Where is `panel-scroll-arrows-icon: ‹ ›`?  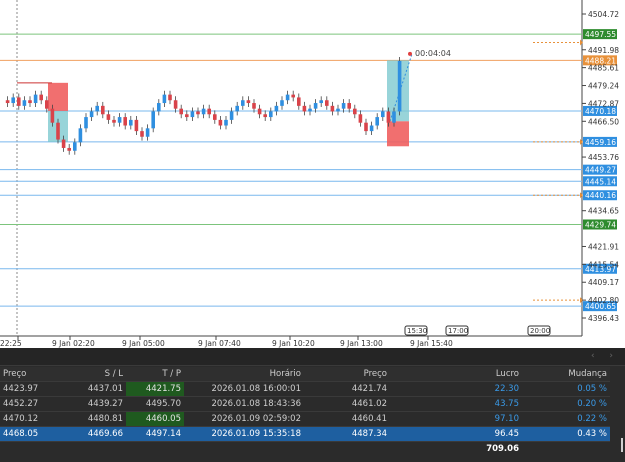 panel-scroll-arrows-icon: ‹ › is located at coordinates (605, 356).